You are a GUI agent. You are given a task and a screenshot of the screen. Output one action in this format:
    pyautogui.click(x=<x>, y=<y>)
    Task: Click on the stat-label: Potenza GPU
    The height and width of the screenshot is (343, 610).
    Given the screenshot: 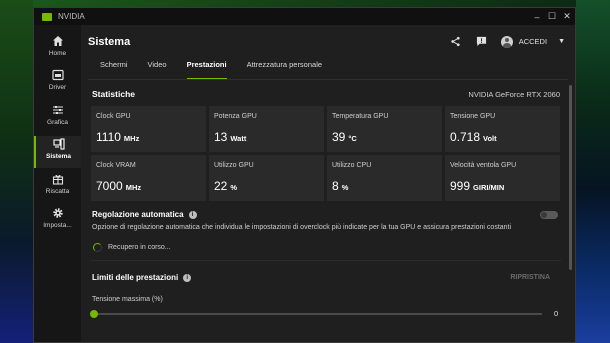 What is the action you would take?
    pyautogui.click(x=235, y=116)
    